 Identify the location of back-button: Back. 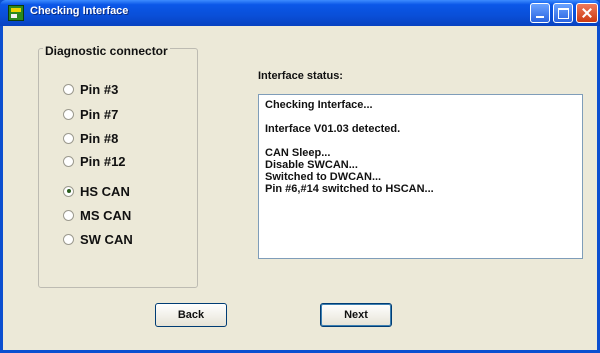
(191, 315).